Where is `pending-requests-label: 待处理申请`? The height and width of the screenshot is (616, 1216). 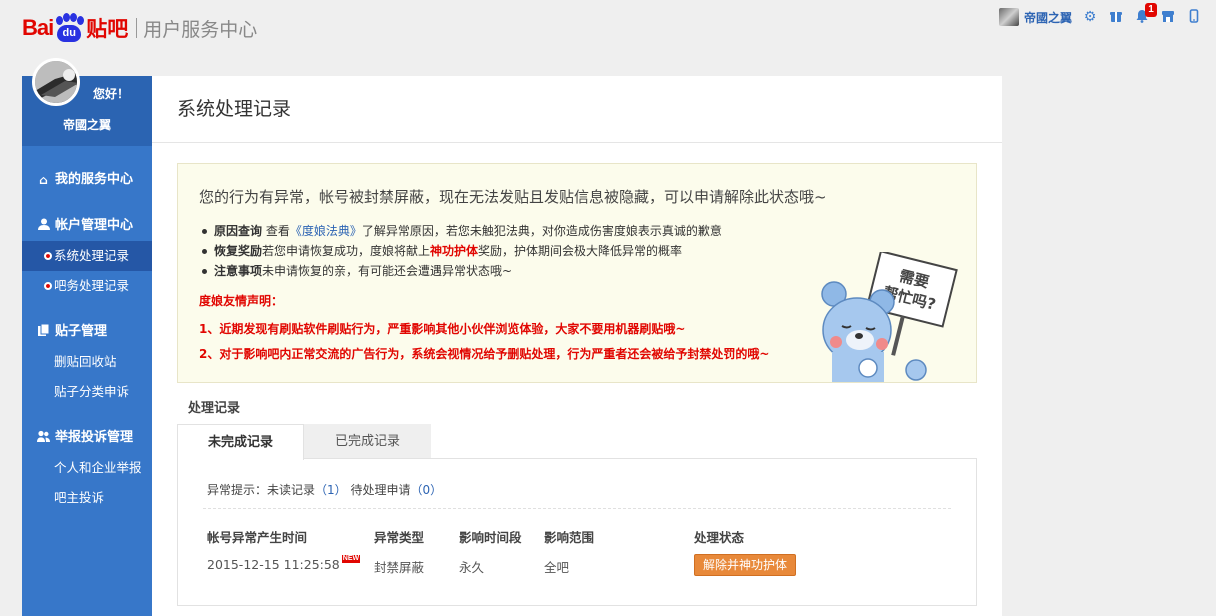 pending-requests-label: 待处理申请 is located at coordinates (380, 490).